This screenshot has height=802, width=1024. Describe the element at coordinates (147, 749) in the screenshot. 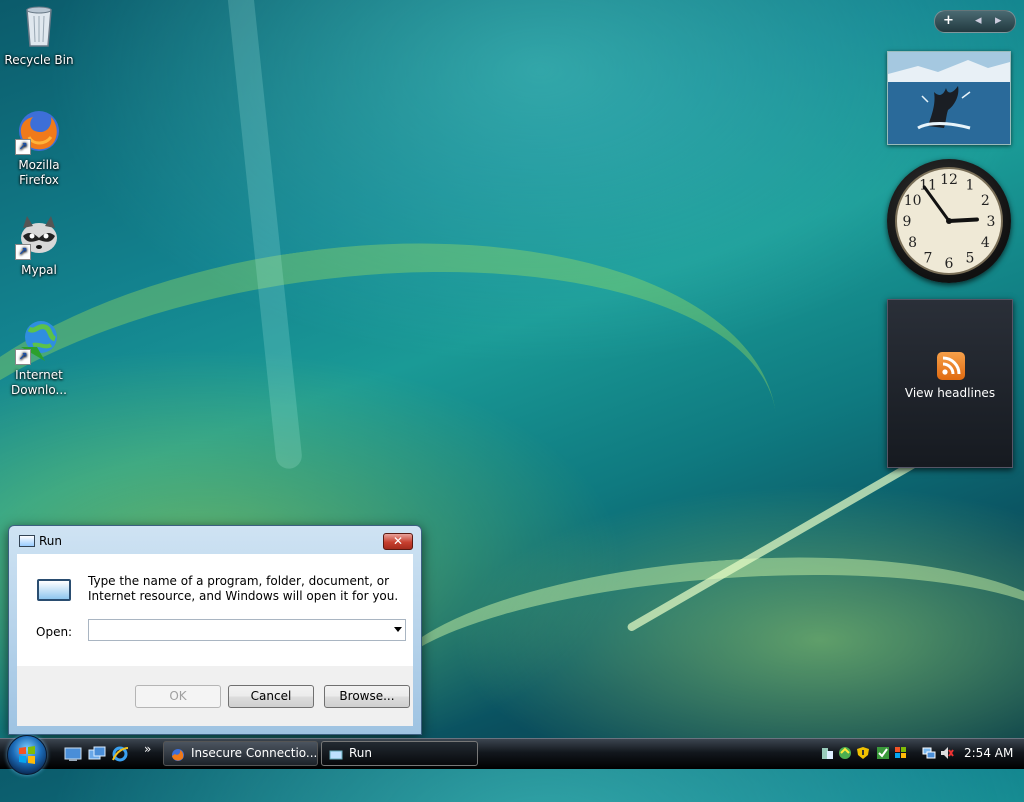

I see `quick-launch-more-button: »` at that location.